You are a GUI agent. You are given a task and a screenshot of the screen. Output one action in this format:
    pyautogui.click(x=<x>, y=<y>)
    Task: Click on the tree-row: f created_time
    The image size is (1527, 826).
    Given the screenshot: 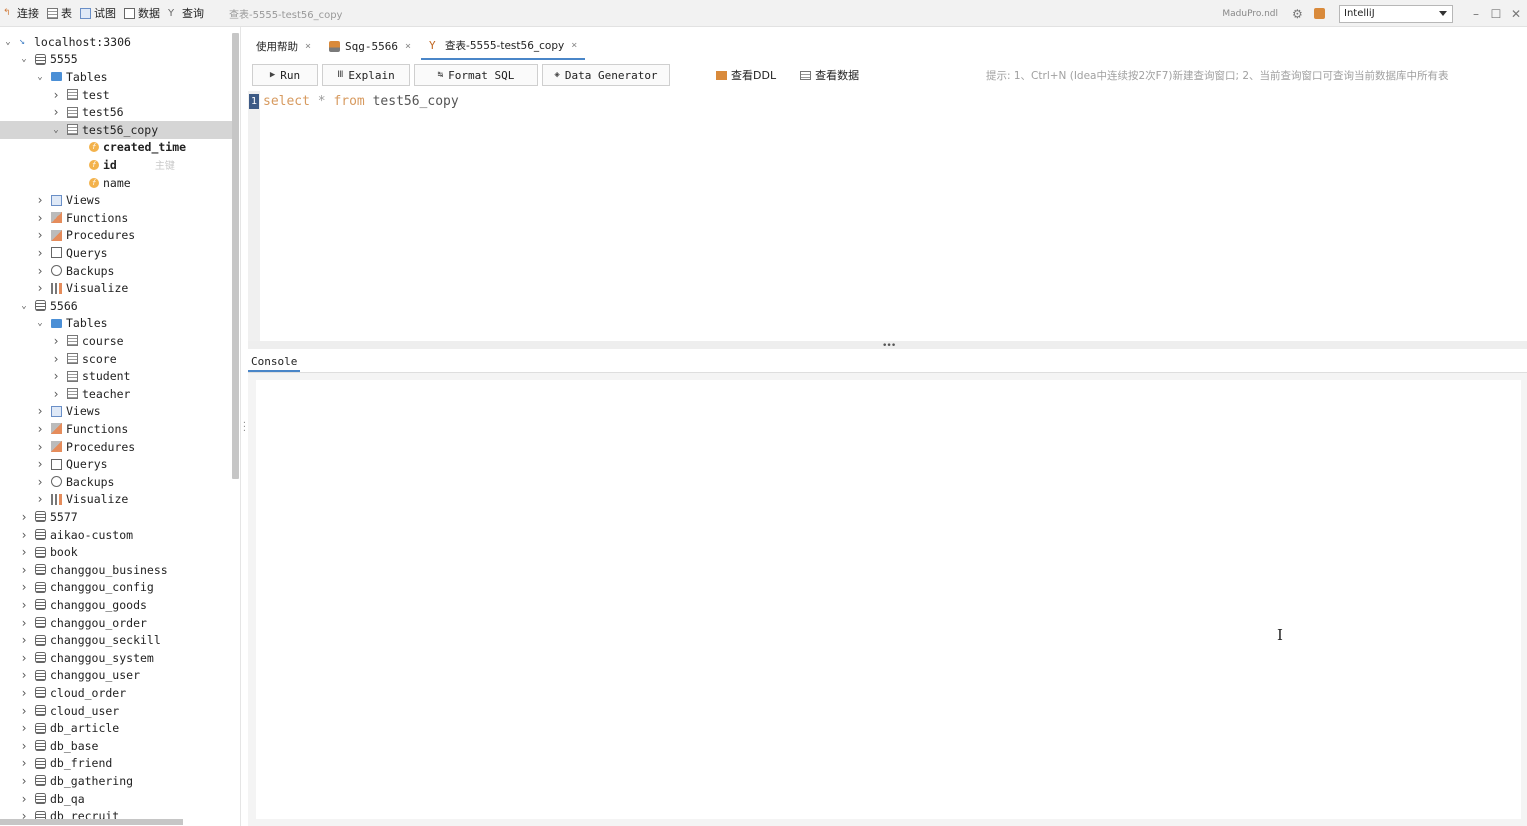 What is the action you would take?
    pyautogui.click(x=116, y=148)
    